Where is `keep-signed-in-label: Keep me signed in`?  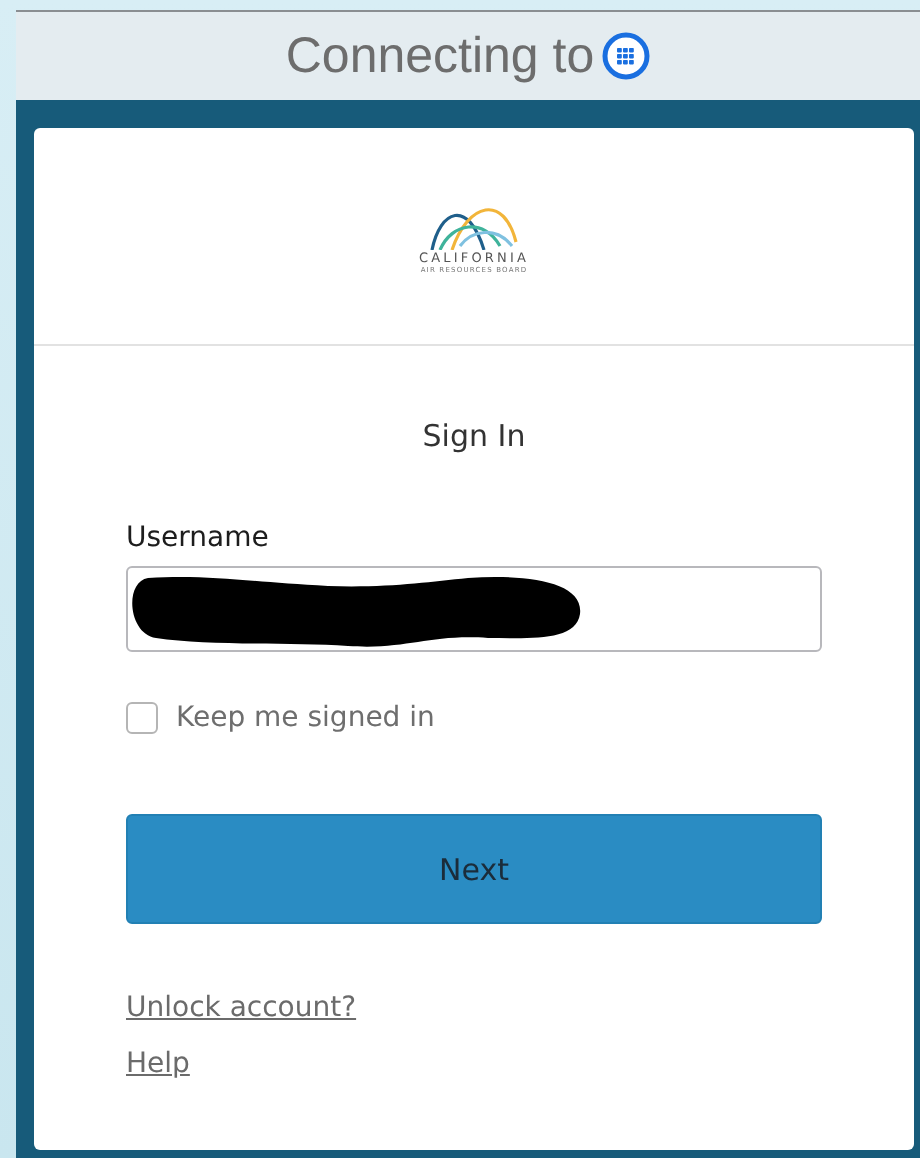 keep-signed-in-label: Keep me signed in is located at coordinates (305, 718).